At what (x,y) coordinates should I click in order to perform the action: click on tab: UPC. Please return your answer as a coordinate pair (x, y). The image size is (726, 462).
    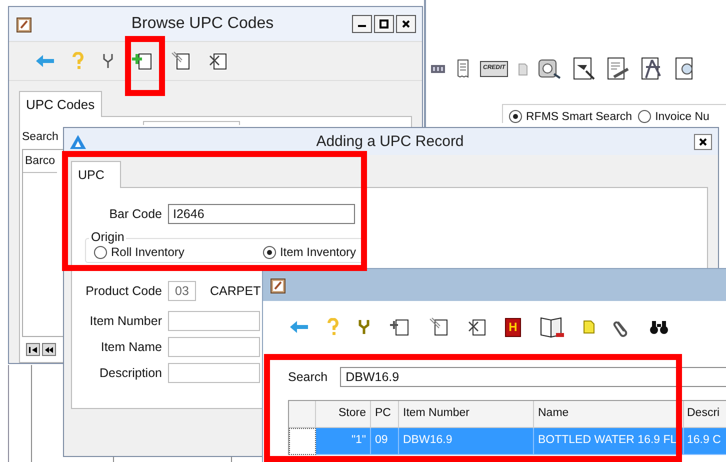
    Looking at the image, I should click on (96, 174).